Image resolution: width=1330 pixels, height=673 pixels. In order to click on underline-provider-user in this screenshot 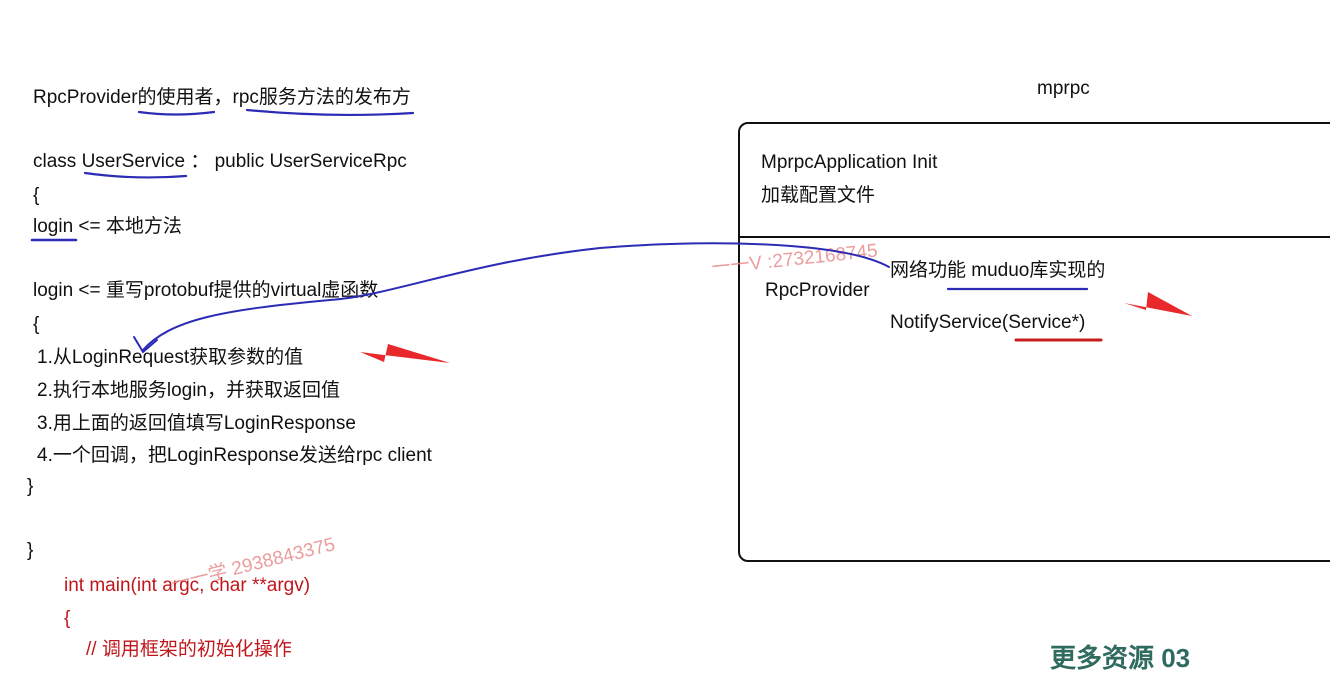, I will do `click(176, 113)`.